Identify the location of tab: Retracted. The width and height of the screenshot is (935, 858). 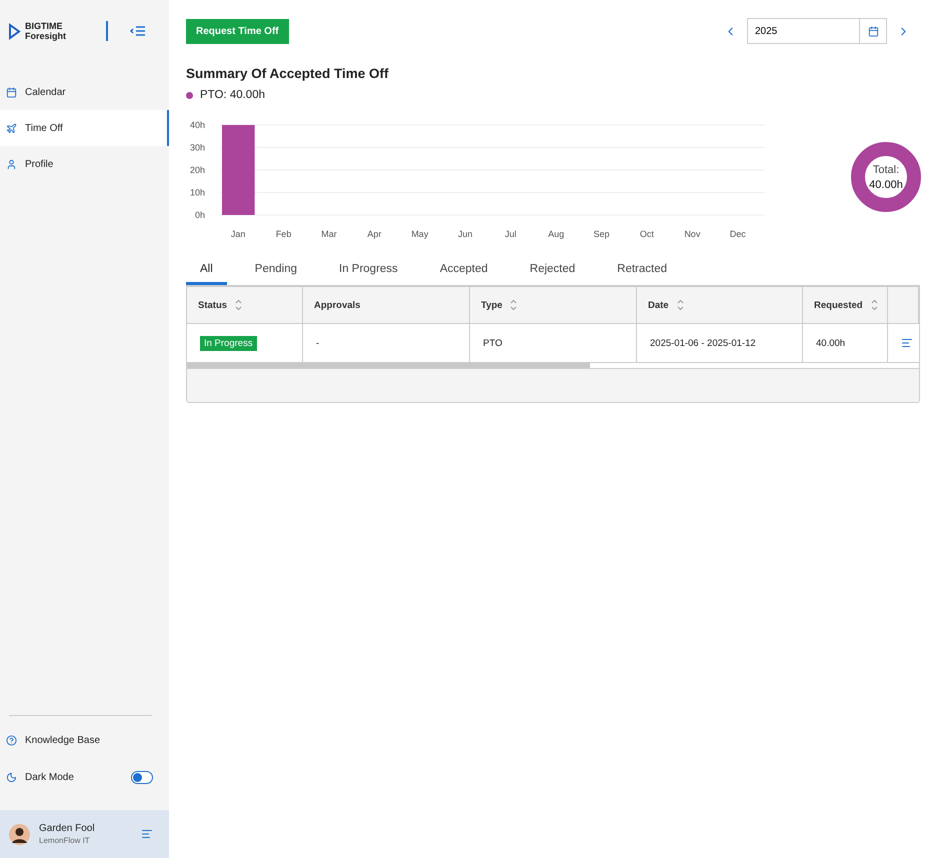
(642, 271).